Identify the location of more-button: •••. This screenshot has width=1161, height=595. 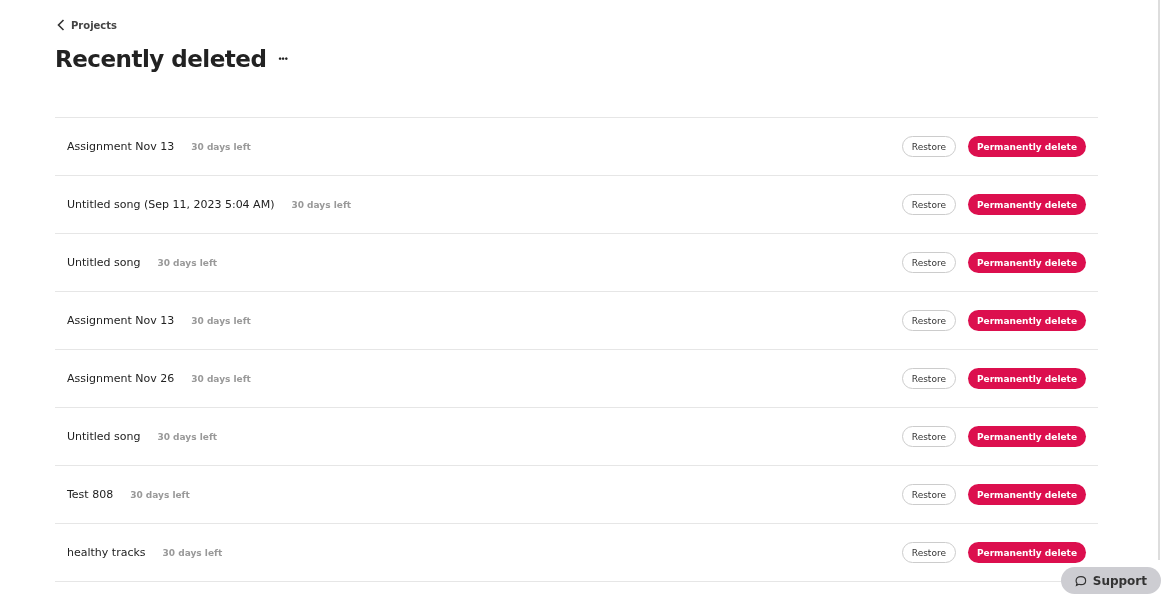
(283, 59).